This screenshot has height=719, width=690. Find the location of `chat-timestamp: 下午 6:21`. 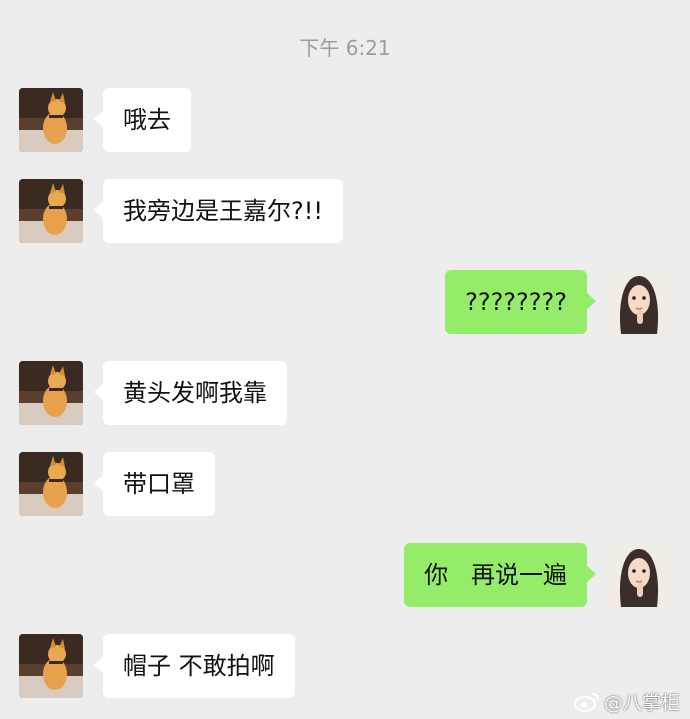

chat-timestamp: 下午 6:21 is located at coordinates (345, 48).